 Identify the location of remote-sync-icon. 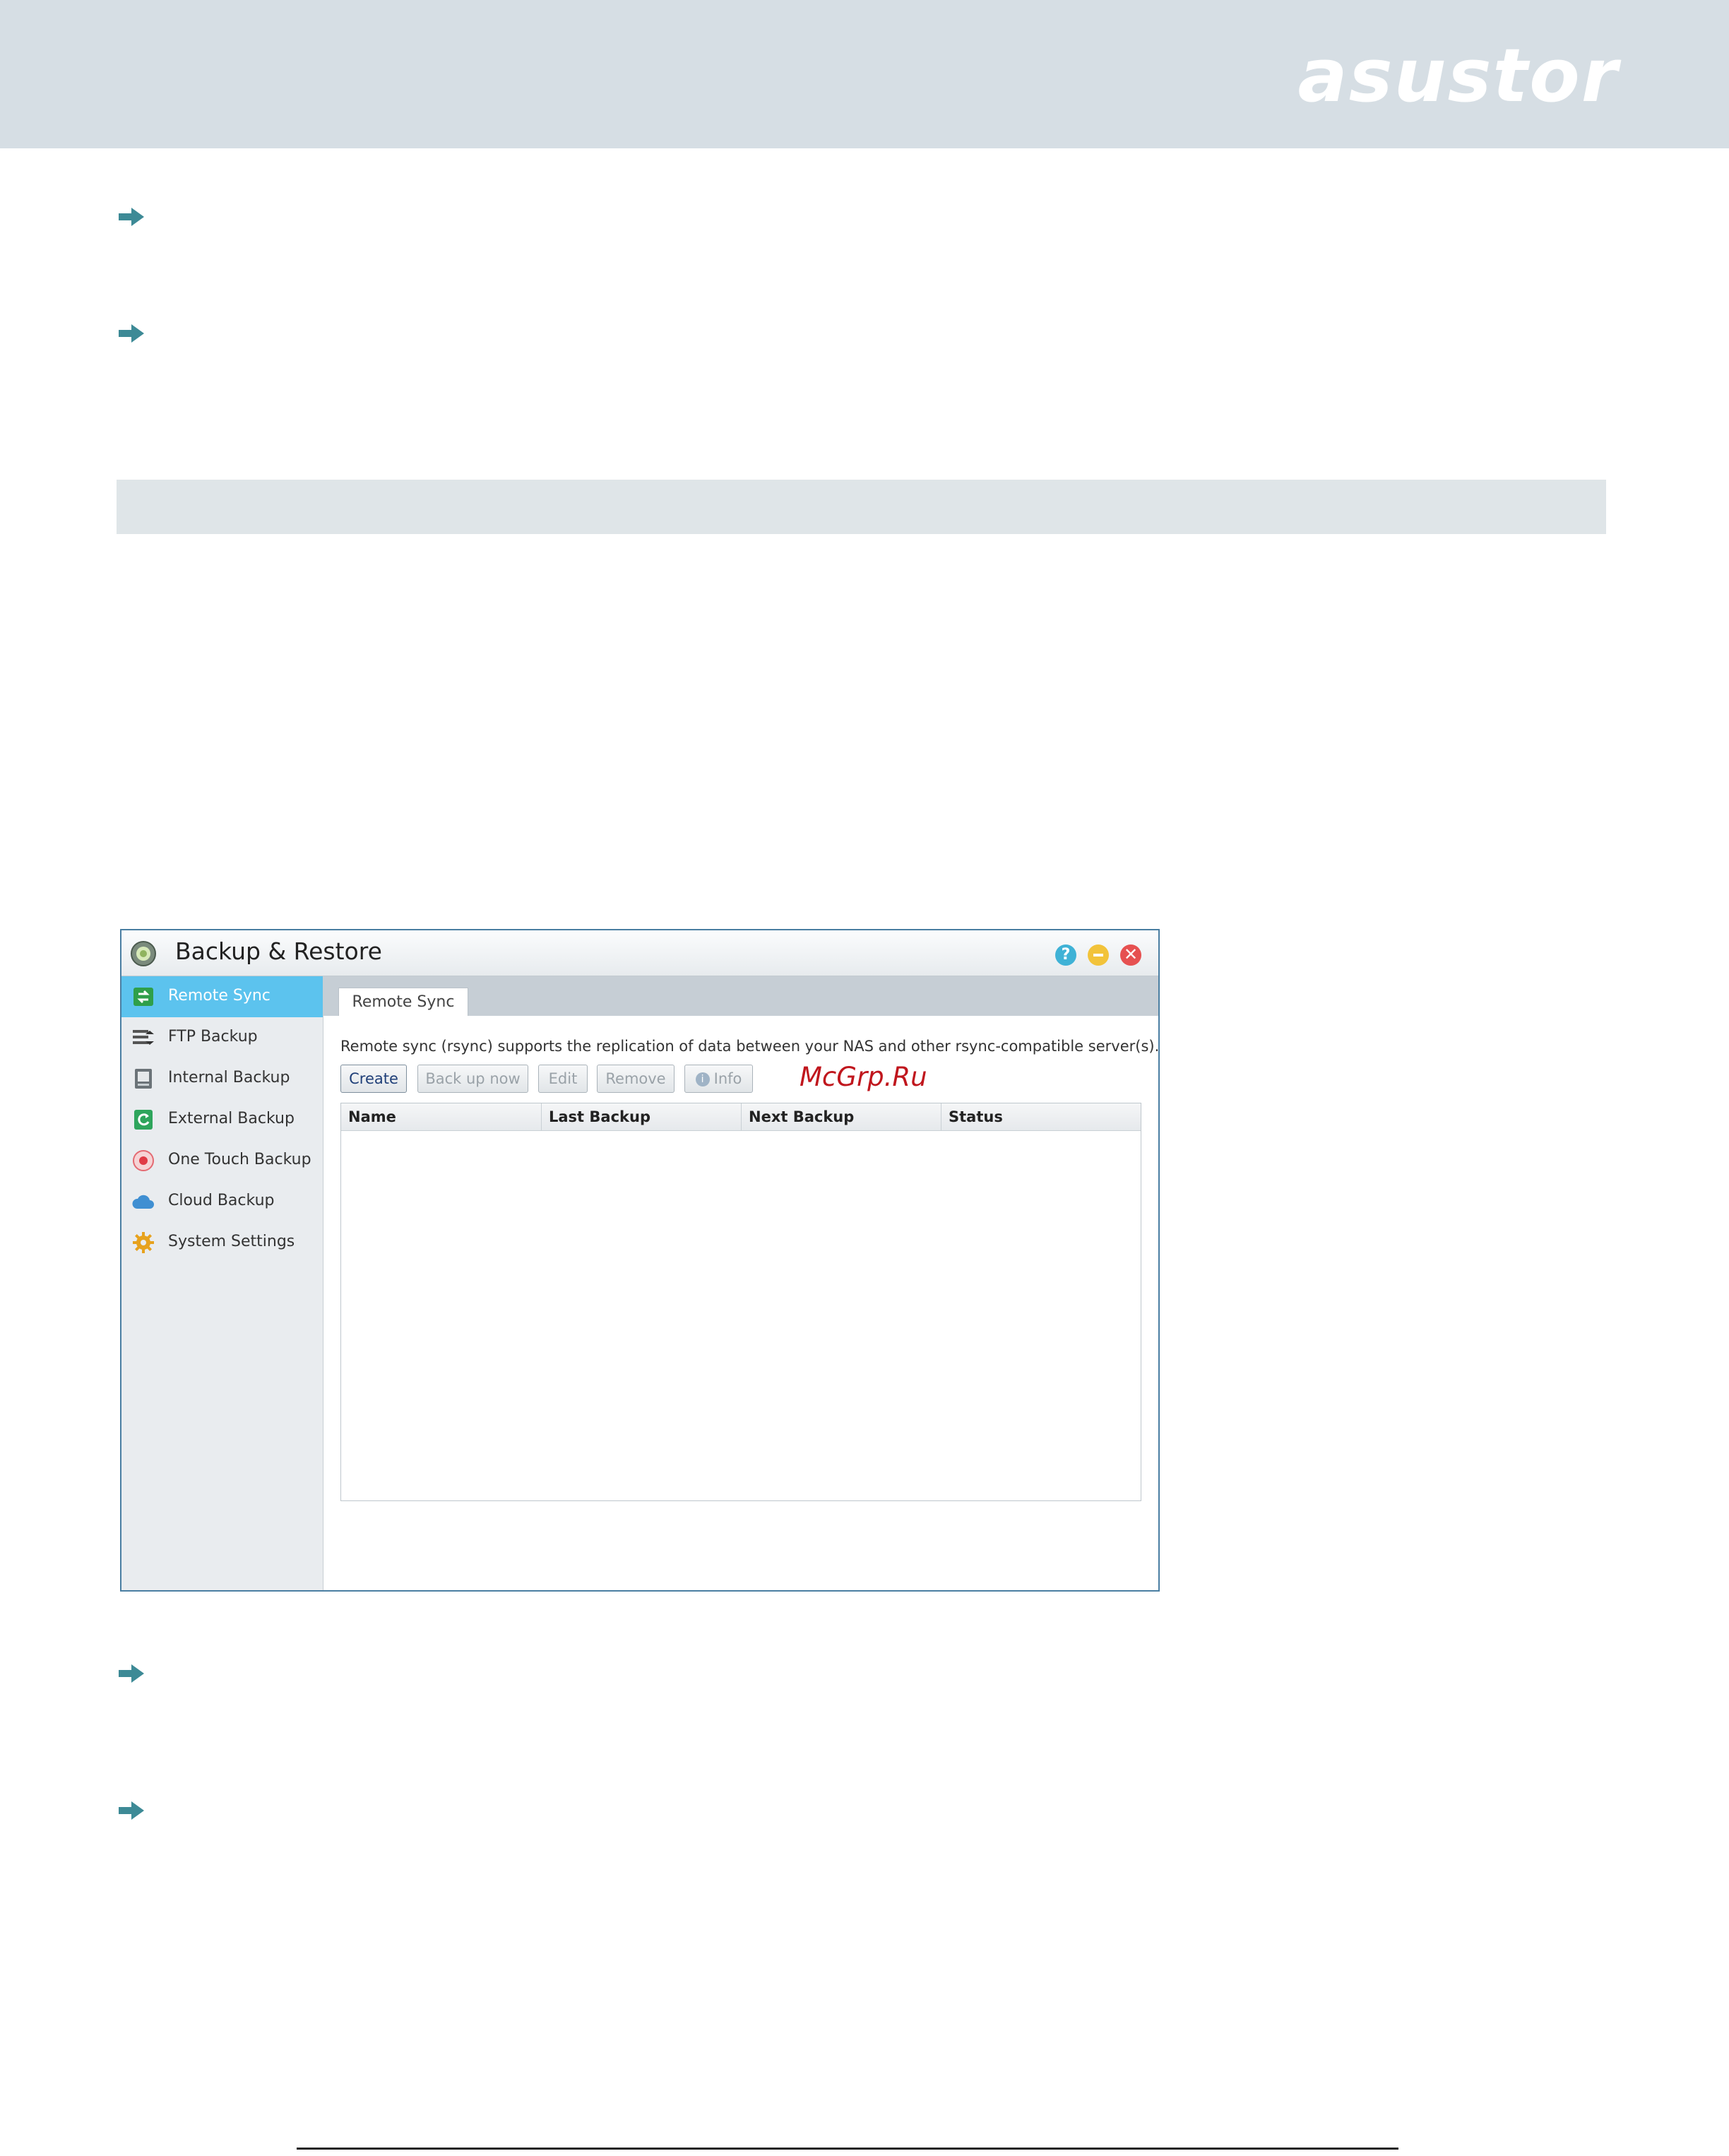
(143, 996).